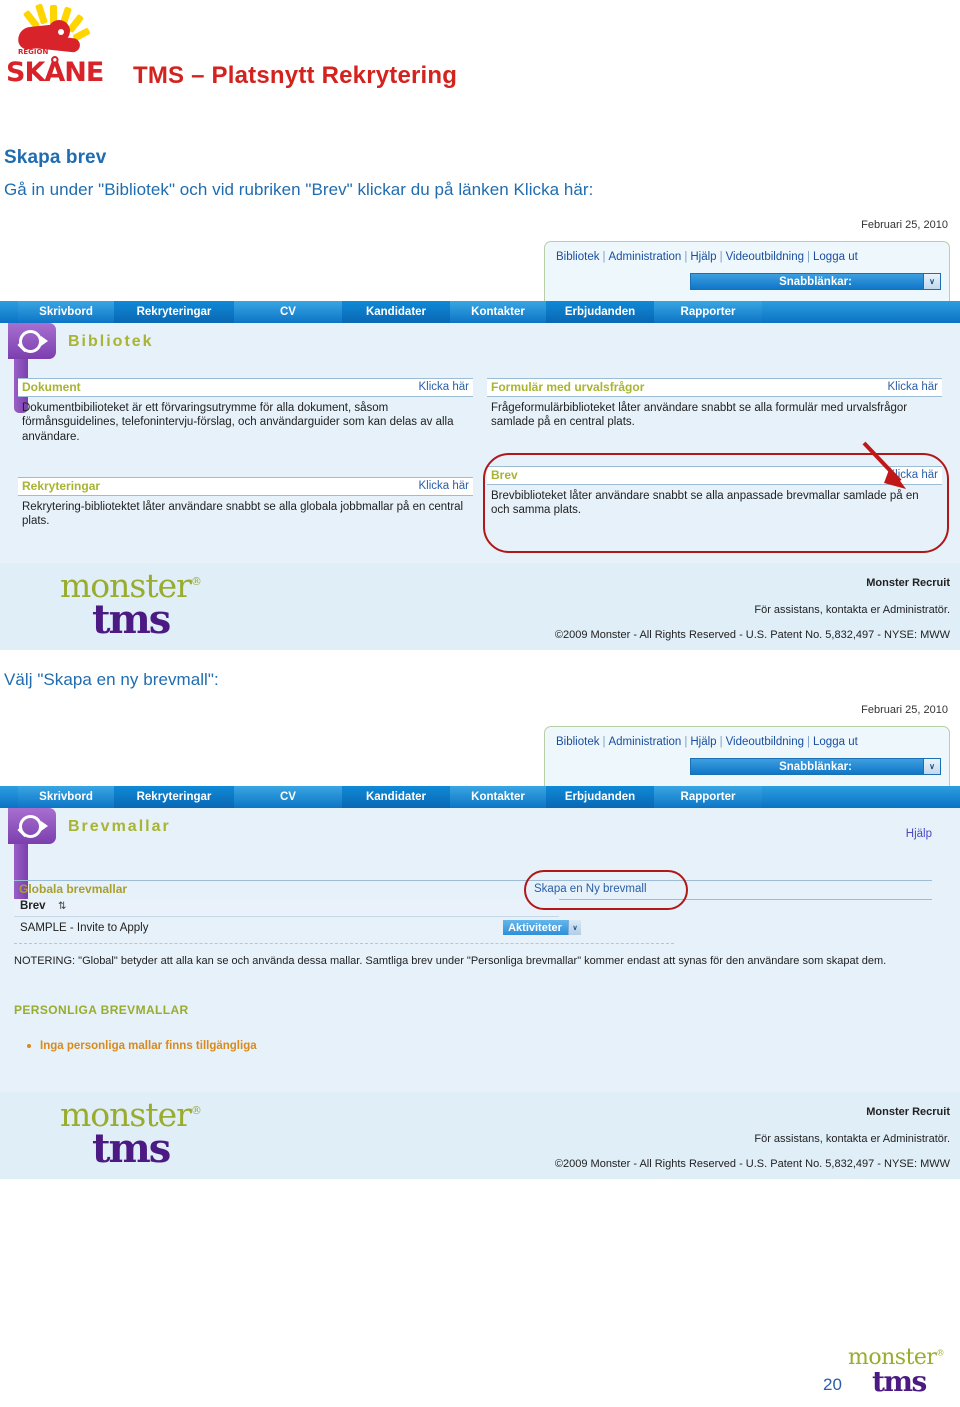  What do you see at coordinates (295, 75) in the screenshot?
I see `document-title: TMS – Platsnytt Rekrytering` at bounding box center [295, 75].